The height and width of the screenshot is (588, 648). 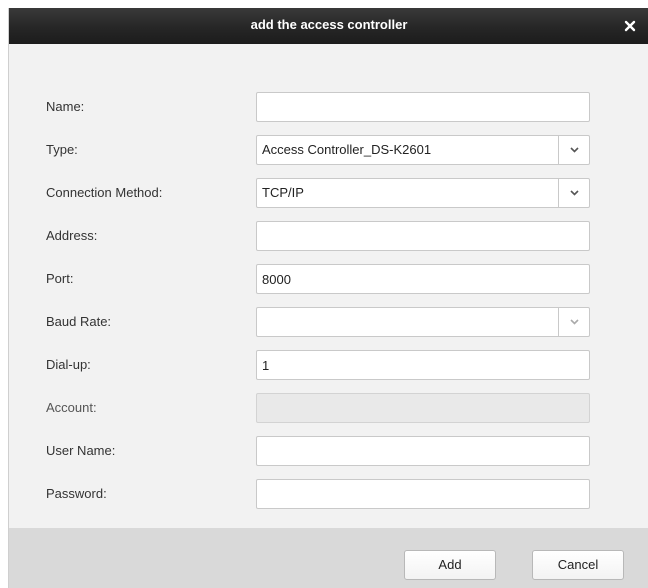 I want to click on dial-up-label: Dial-up:, so click(x=68, y=364).